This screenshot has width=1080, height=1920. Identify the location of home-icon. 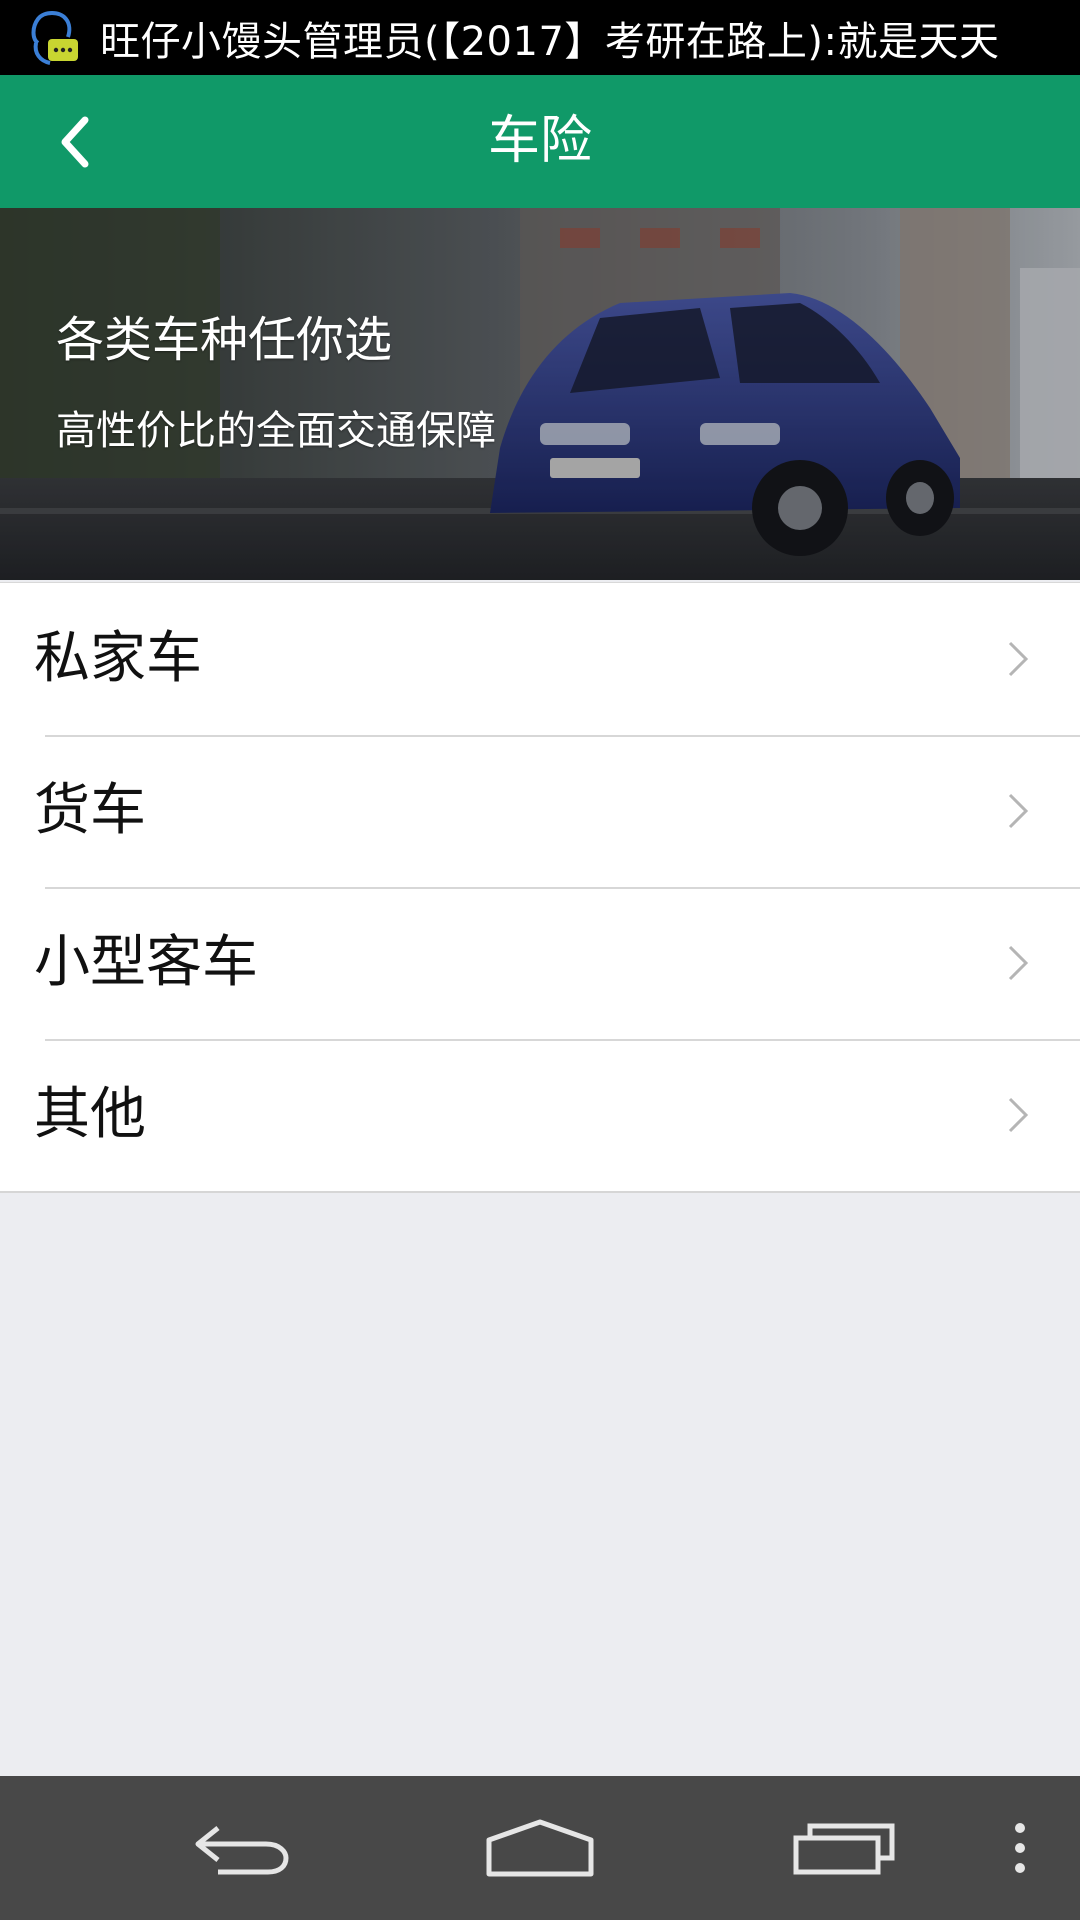
(540, 1848).